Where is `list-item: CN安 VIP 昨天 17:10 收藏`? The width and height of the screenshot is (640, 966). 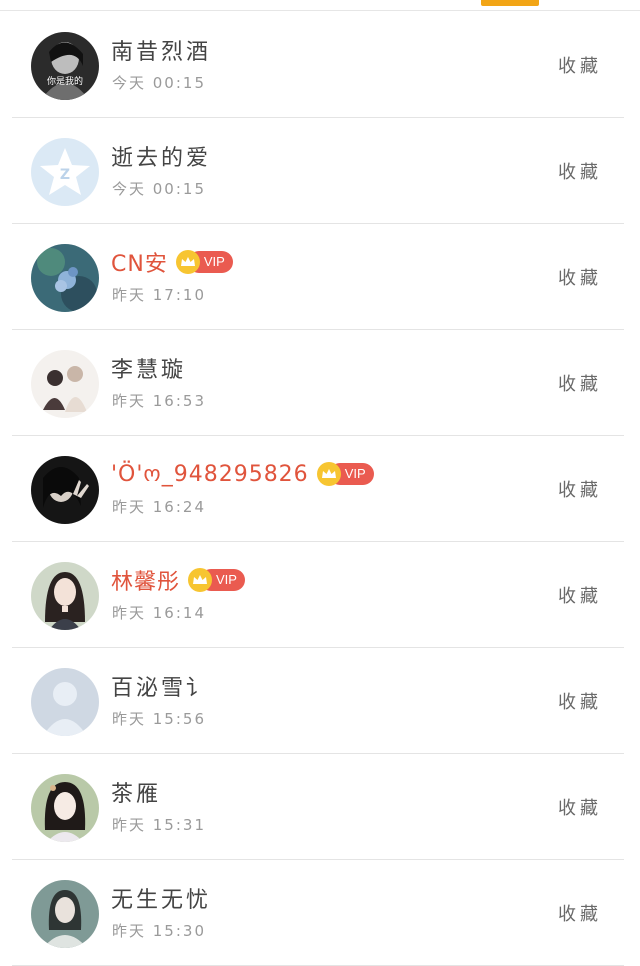 list-item: CN安 VIP 昨天 17:10 收藏 is located at coordinates (318, 277).